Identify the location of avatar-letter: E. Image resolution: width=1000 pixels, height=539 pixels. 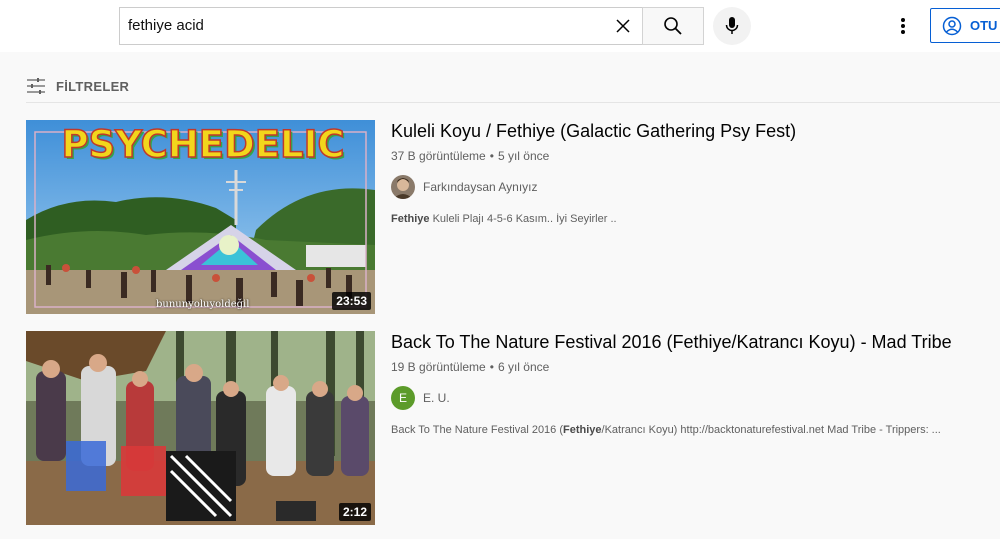
(402, 398).